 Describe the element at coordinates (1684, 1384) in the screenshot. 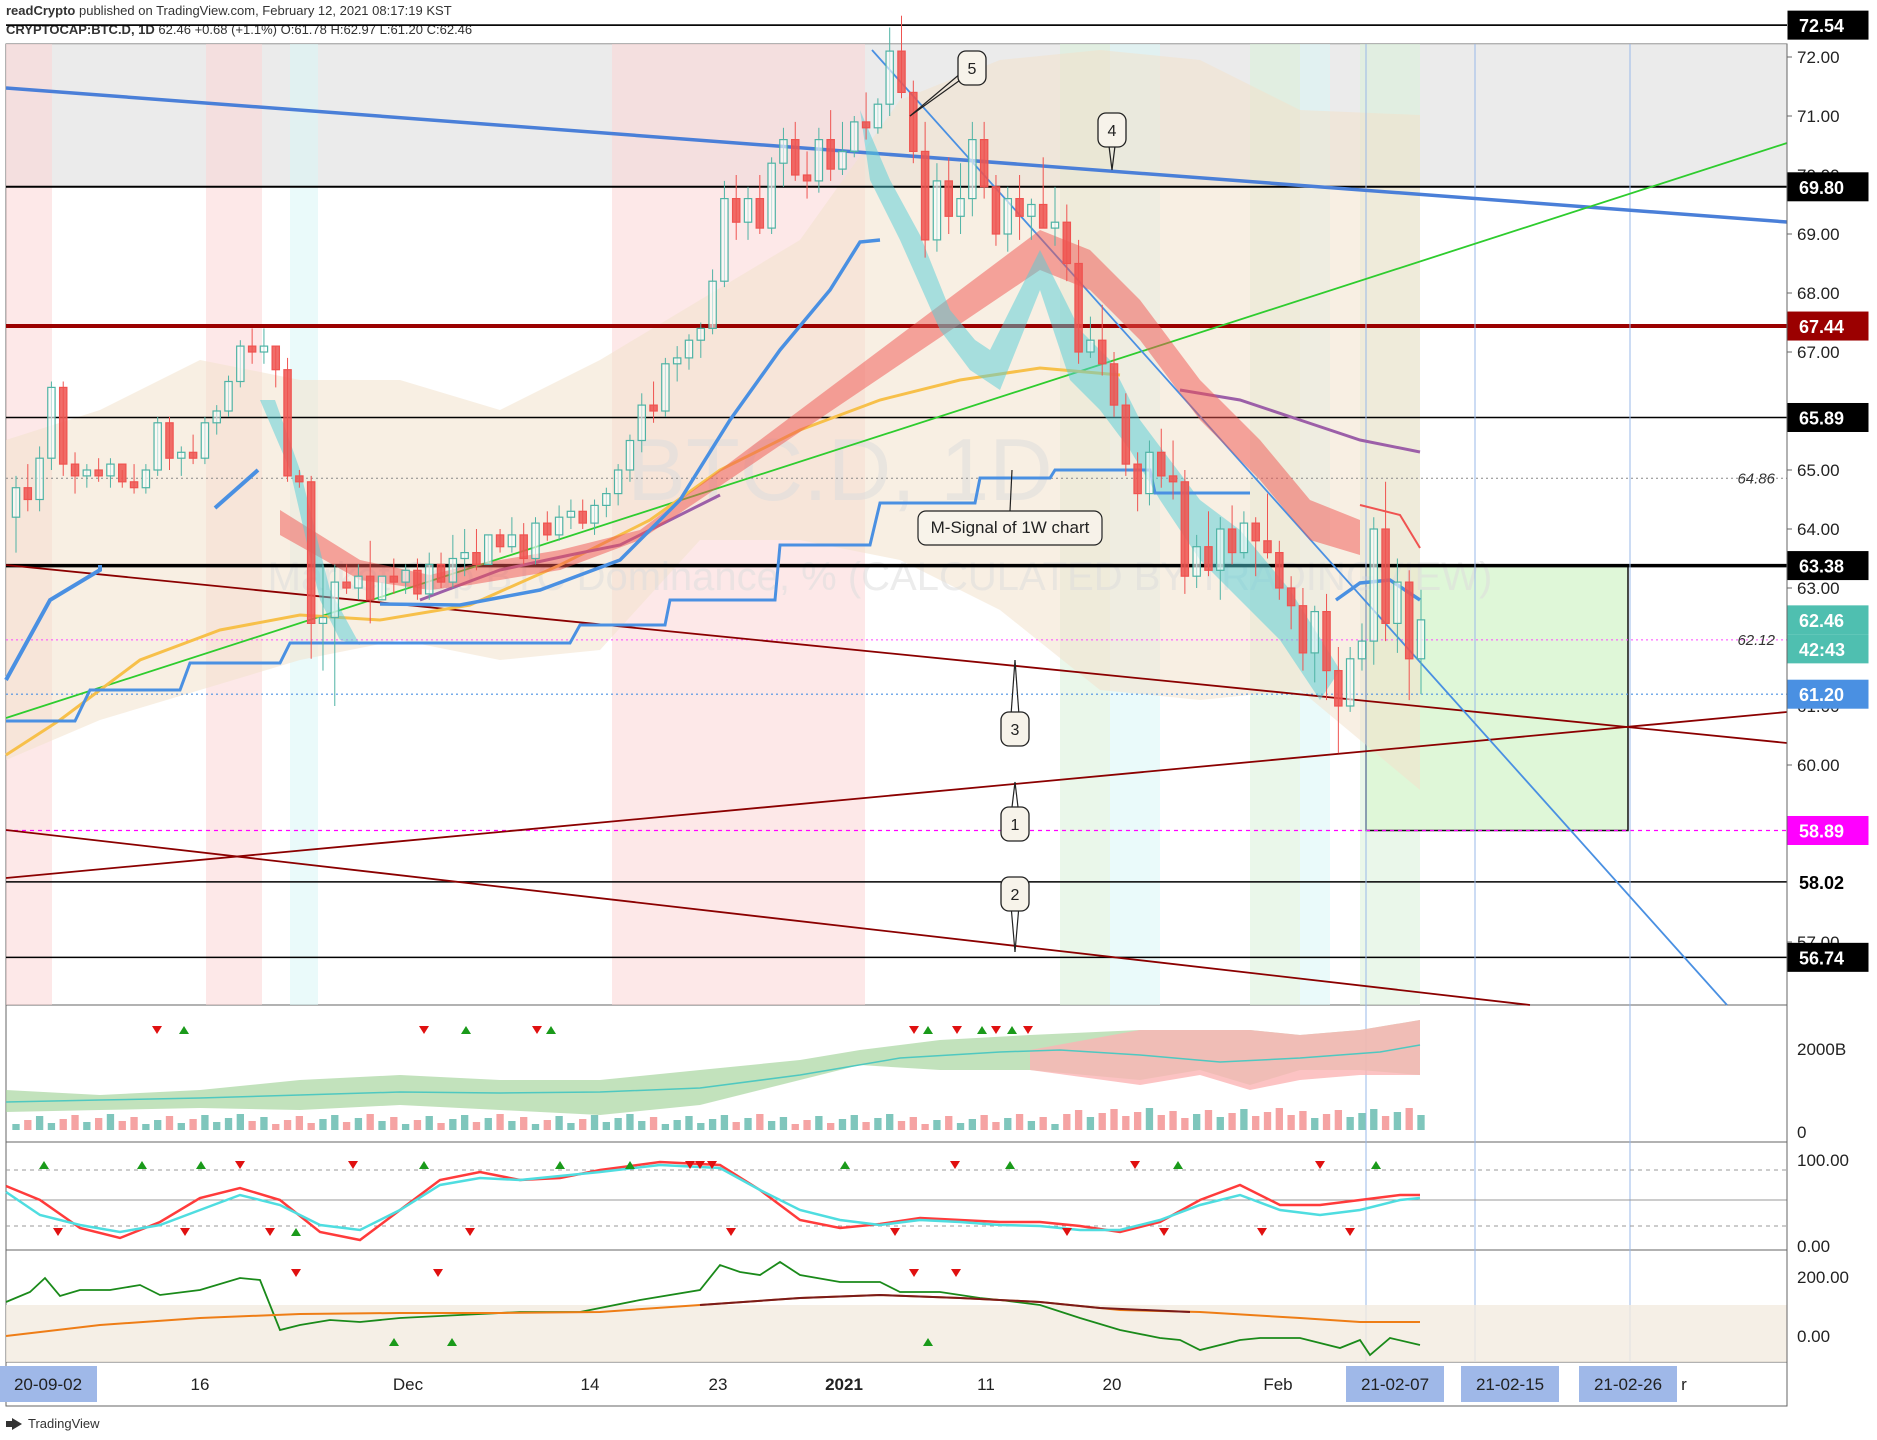

I see `time-tick-12: r` at that location.